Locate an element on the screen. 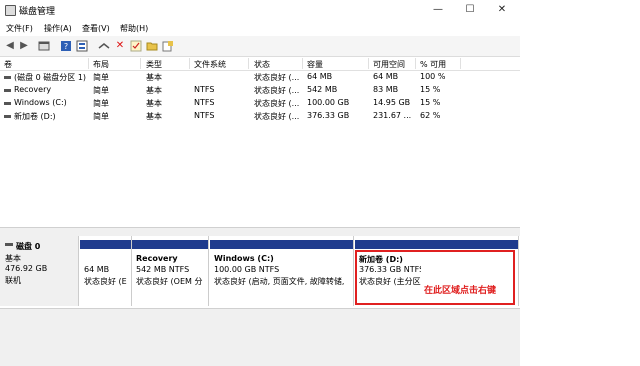 This screenshot has height=366, width=640. folder-icon is located at coordinates (152, 46).